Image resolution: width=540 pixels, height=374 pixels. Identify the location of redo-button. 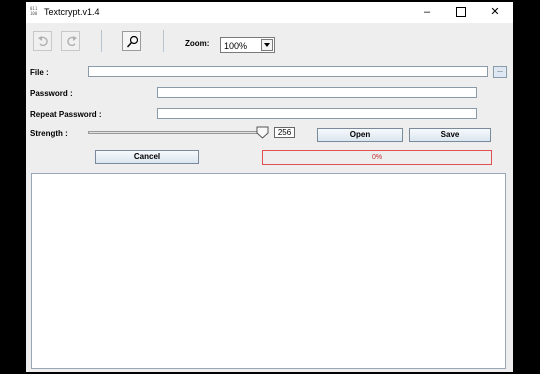
(70, 41).